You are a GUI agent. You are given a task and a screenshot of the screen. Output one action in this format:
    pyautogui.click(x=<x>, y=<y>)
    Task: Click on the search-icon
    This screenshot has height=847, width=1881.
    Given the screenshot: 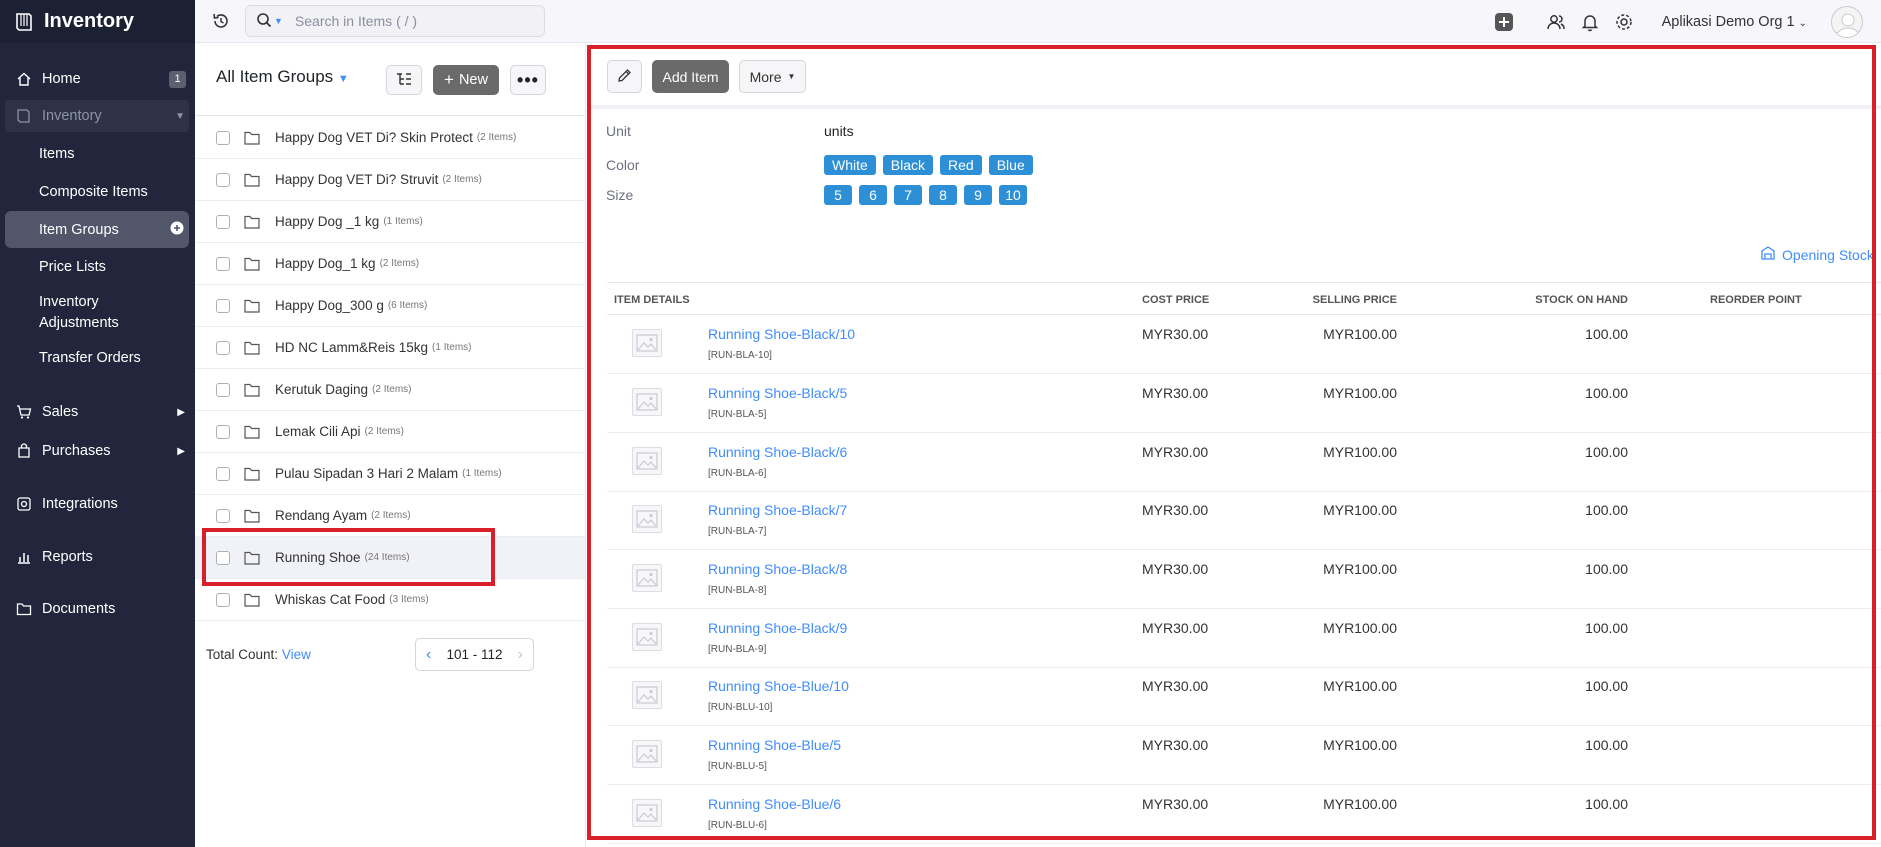 What is the action you would take?
    pyautogui.click(x=264, y=21)
    